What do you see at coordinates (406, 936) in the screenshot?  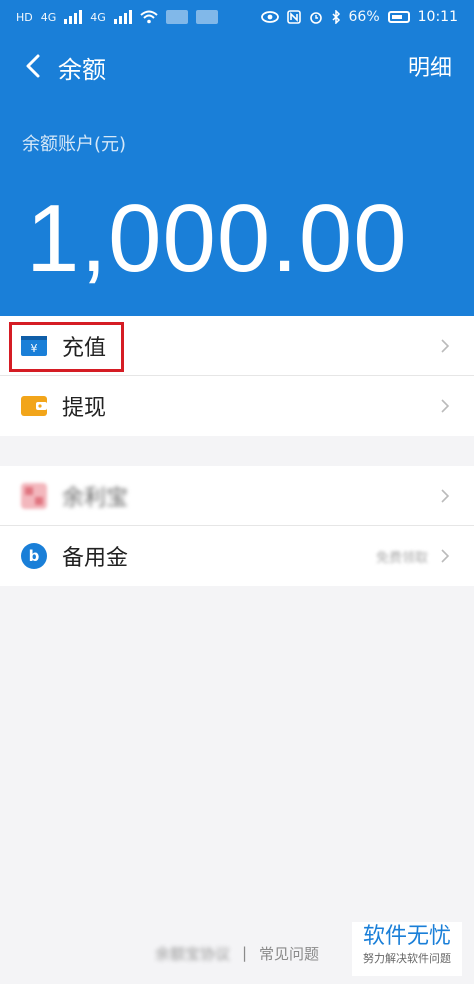 I see `watermark-title: 软件无忧` at bounding box center [406, 936].